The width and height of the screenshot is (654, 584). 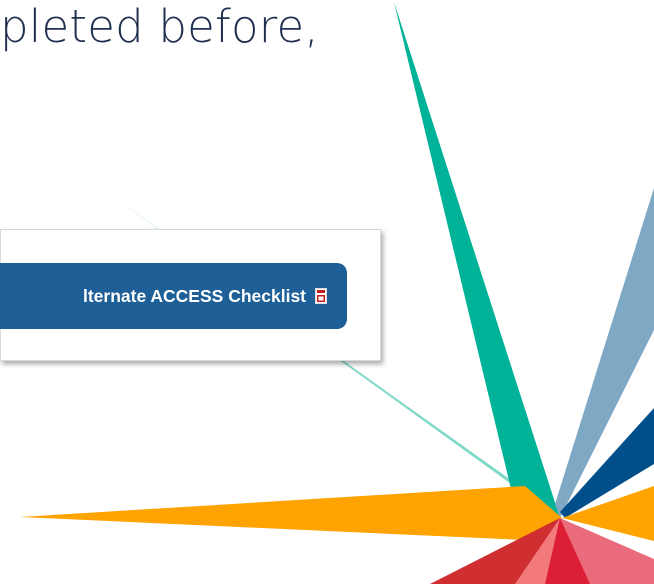 I want to click on pdf-file-icon, so click(x=321, y=296).